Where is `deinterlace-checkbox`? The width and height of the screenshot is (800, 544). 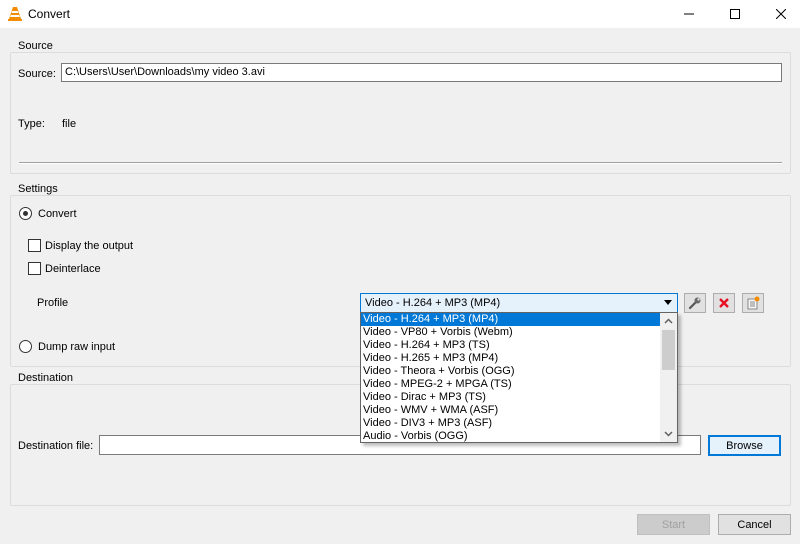 deinterlace-checkbox is located at coordinates (34, 268).